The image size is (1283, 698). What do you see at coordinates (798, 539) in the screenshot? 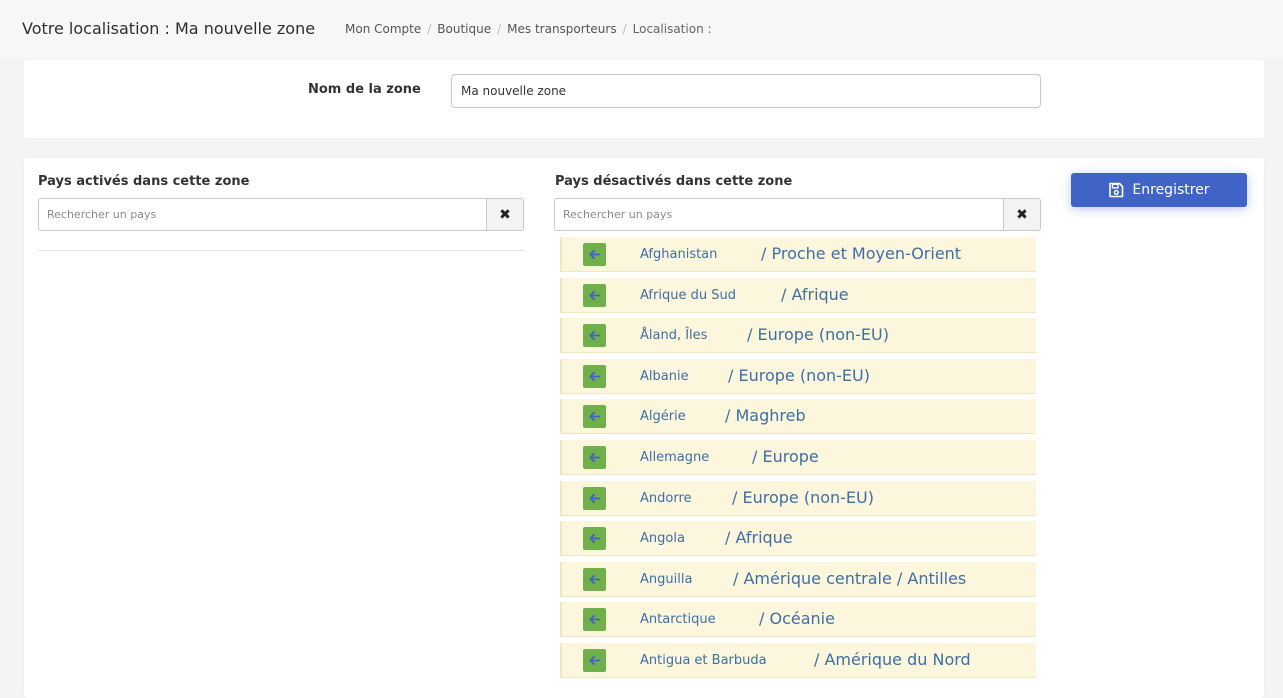
I see `country-row: Angola / Afrique` at bounding box center [798, 539].